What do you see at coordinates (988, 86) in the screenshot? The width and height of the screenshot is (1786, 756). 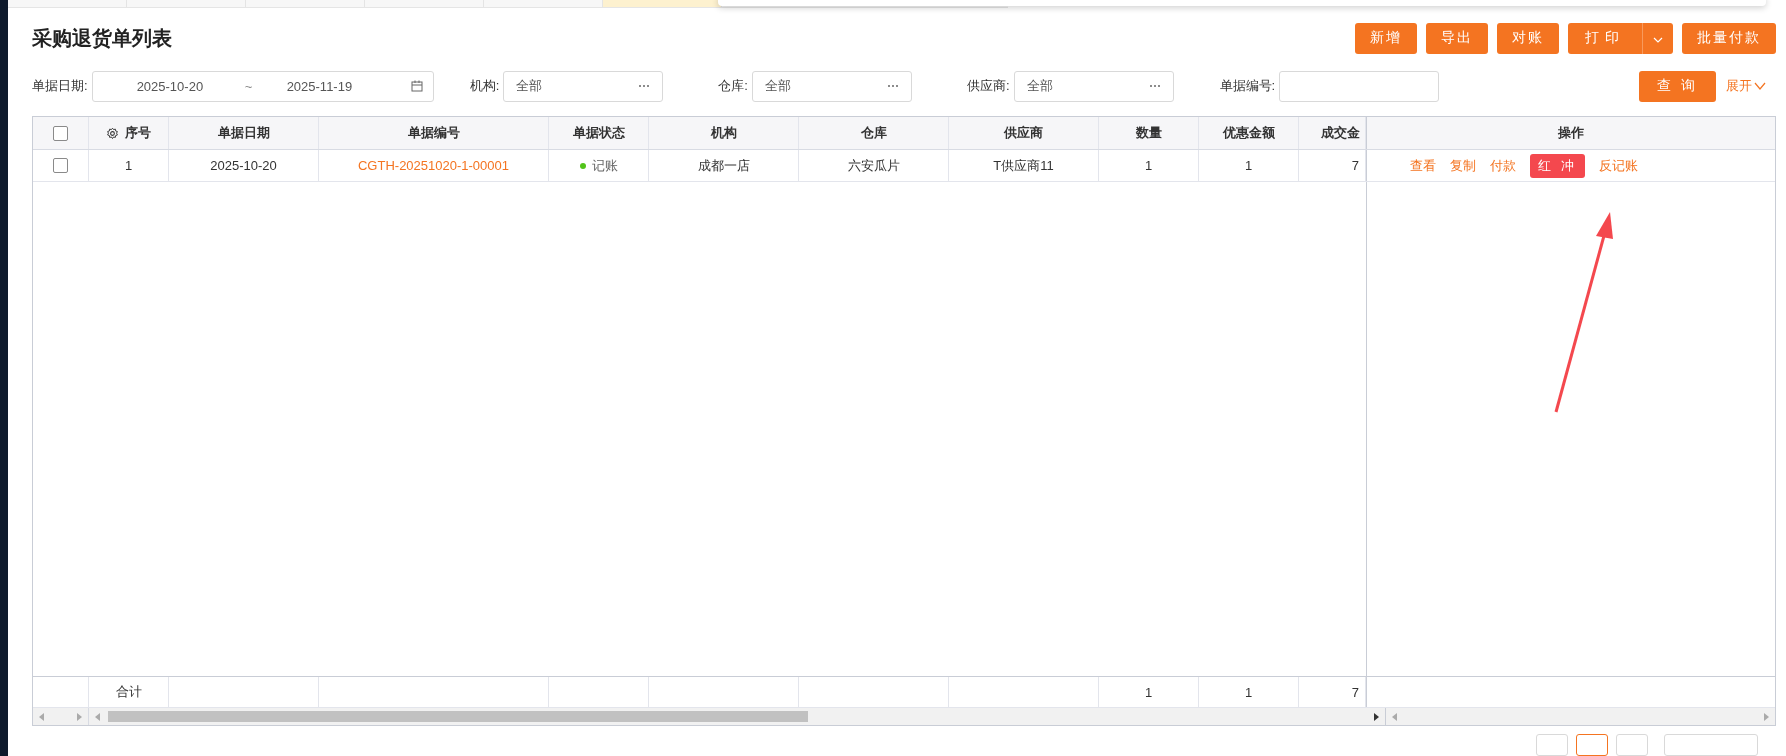 I see `filter-label: 供应商:` at bounding box center [988, 86].